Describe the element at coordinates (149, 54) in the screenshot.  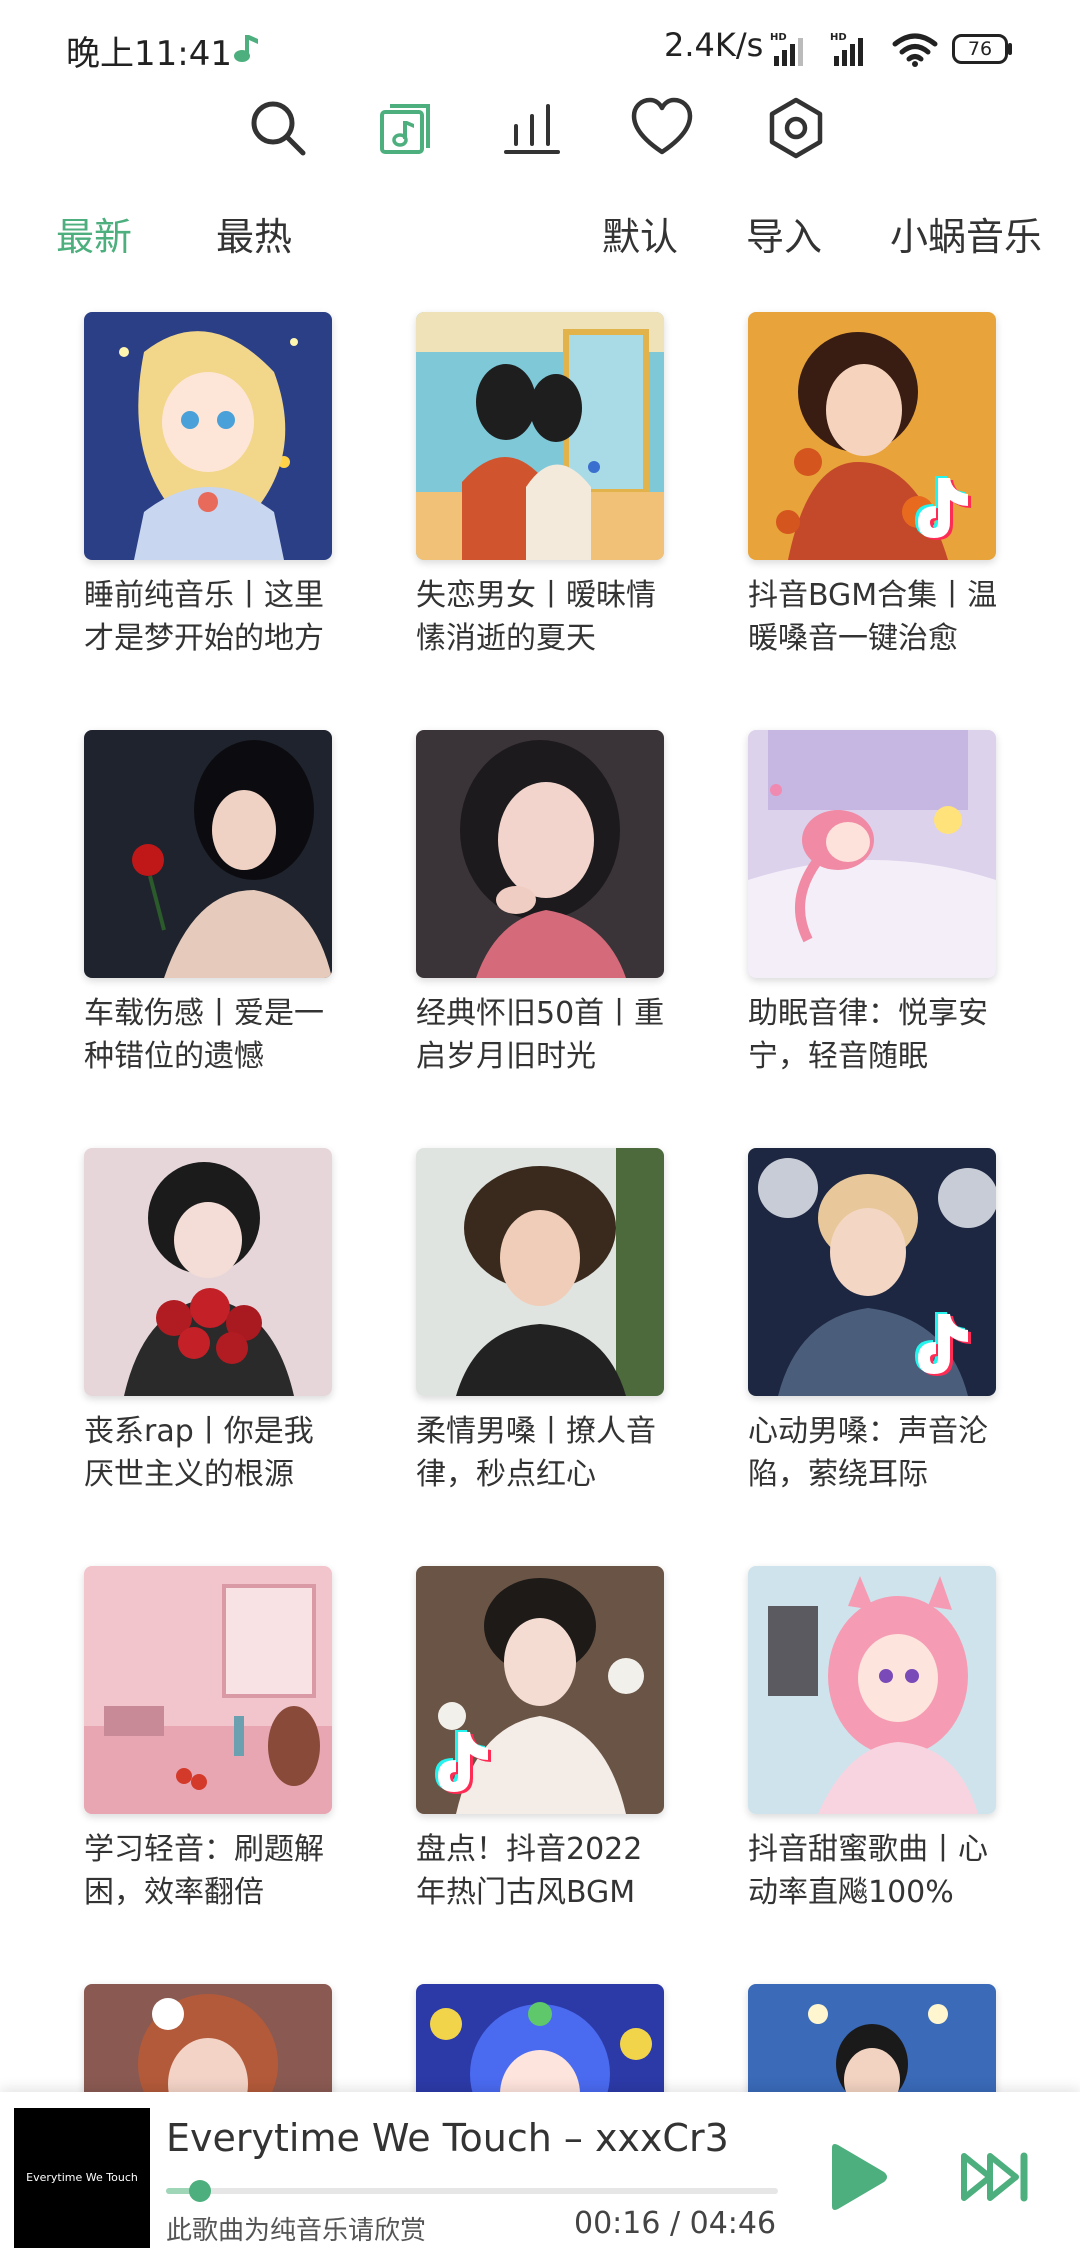
I see `status-time: 晚上11:41` at that location.